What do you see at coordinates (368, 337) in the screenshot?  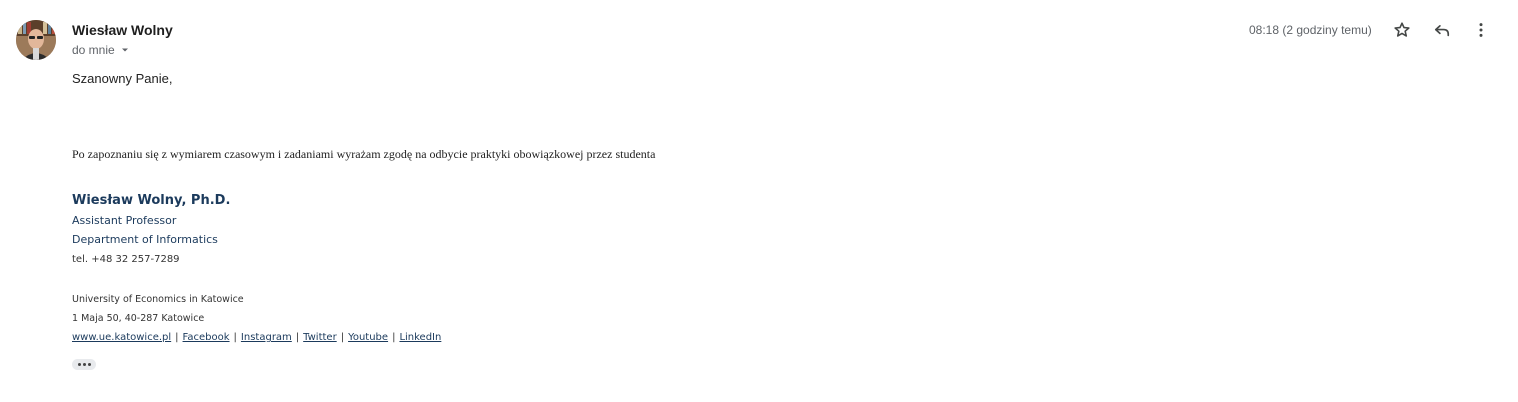 I see `youtube-link: Youtube` at bounding box center [368, 337].